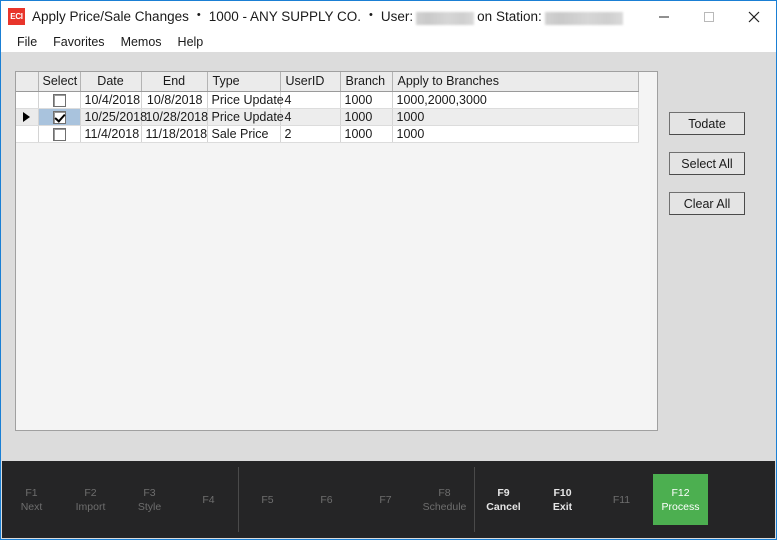 The image size is (777, 540). What do you see at coordinates (245, 117) in the screenshot?
I see `cell-type: Price Update` at bounding box center [245, 117].